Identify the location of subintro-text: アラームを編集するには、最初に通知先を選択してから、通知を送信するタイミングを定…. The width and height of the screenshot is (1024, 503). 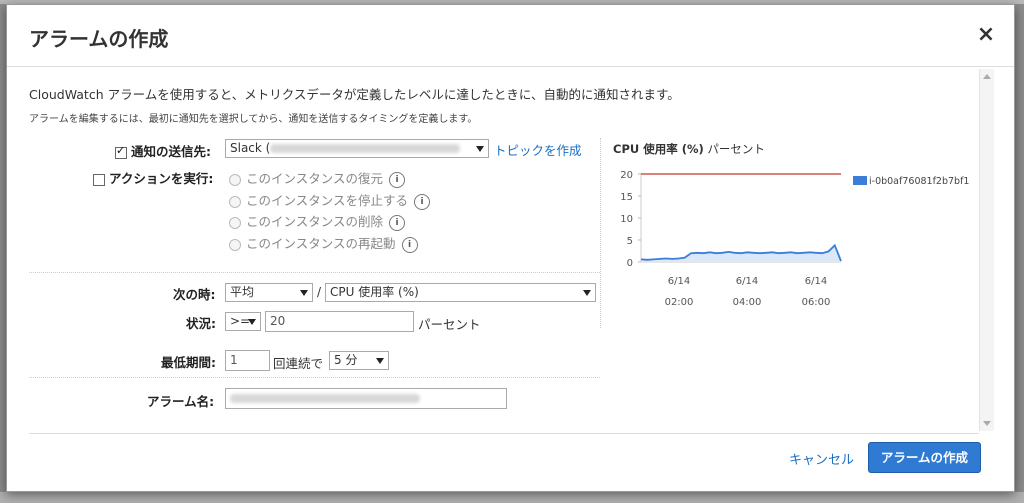
(253, 119).